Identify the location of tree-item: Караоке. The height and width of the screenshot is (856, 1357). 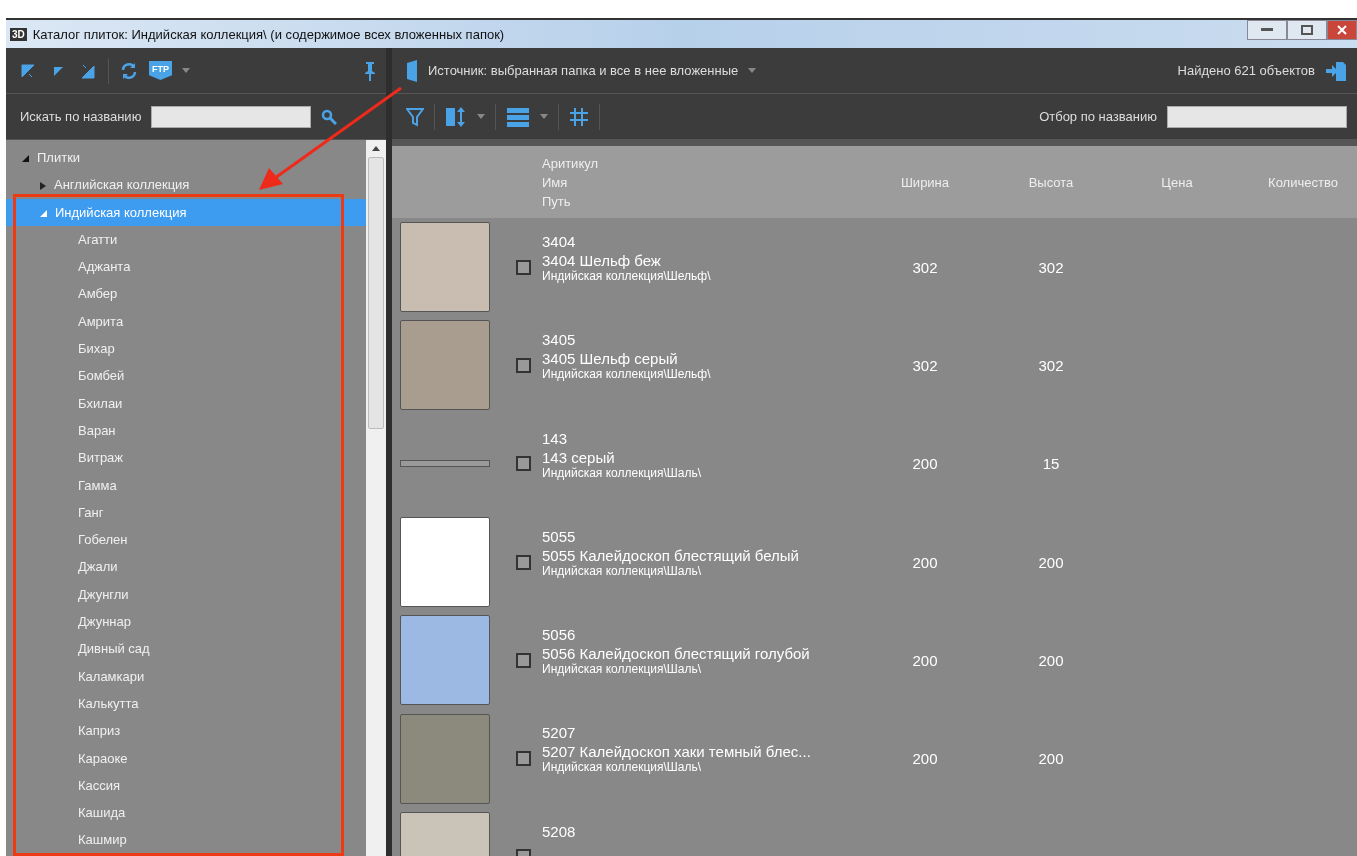
(69, 758).